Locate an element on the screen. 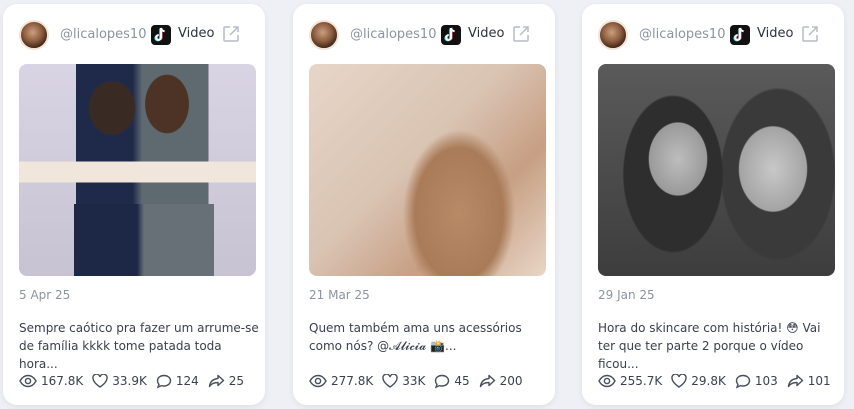 The height and width of the screenshot is (409, 854). likes-count: 33K is located at coordinates (414, 381).